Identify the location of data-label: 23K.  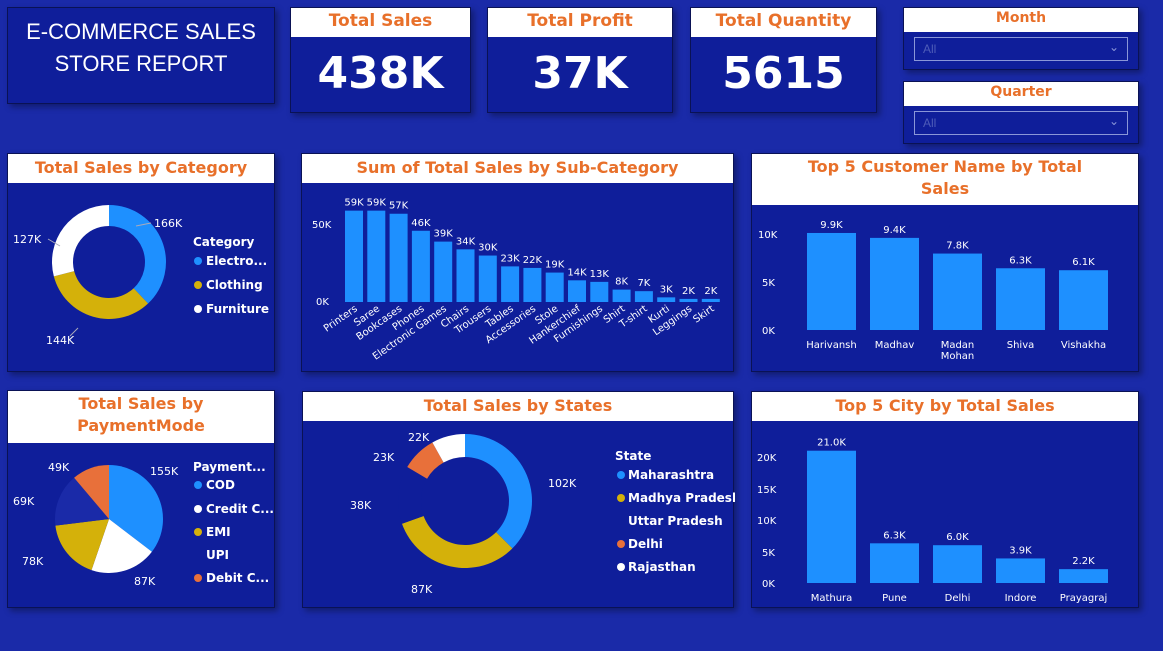
(510, 258).